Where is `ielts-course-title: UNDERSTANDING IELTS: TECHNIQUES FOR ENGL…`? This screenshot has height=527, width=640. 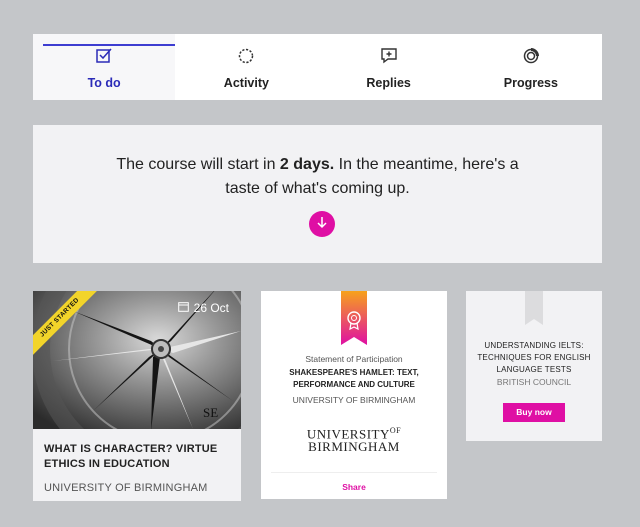 ielts-course-title: UNDERSTANDING IELTS: TECHNIQUES FOR ENGL… is located at coordinates (534, 357).